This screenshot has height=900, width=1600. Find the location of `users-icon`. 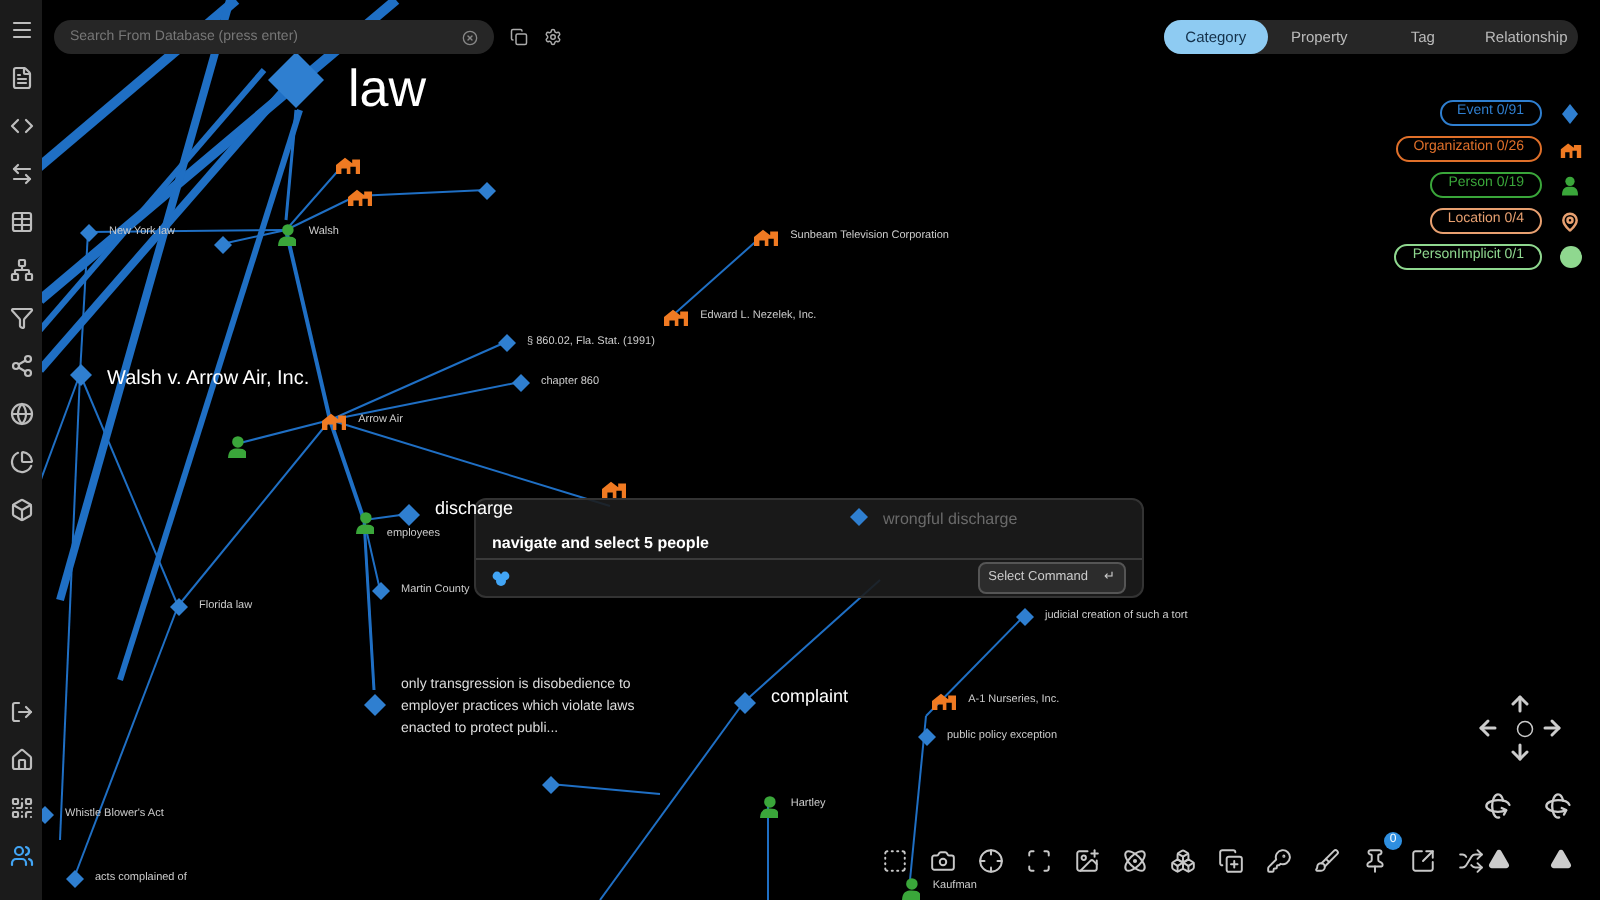

users-icon is located at coordinates (501, 578).